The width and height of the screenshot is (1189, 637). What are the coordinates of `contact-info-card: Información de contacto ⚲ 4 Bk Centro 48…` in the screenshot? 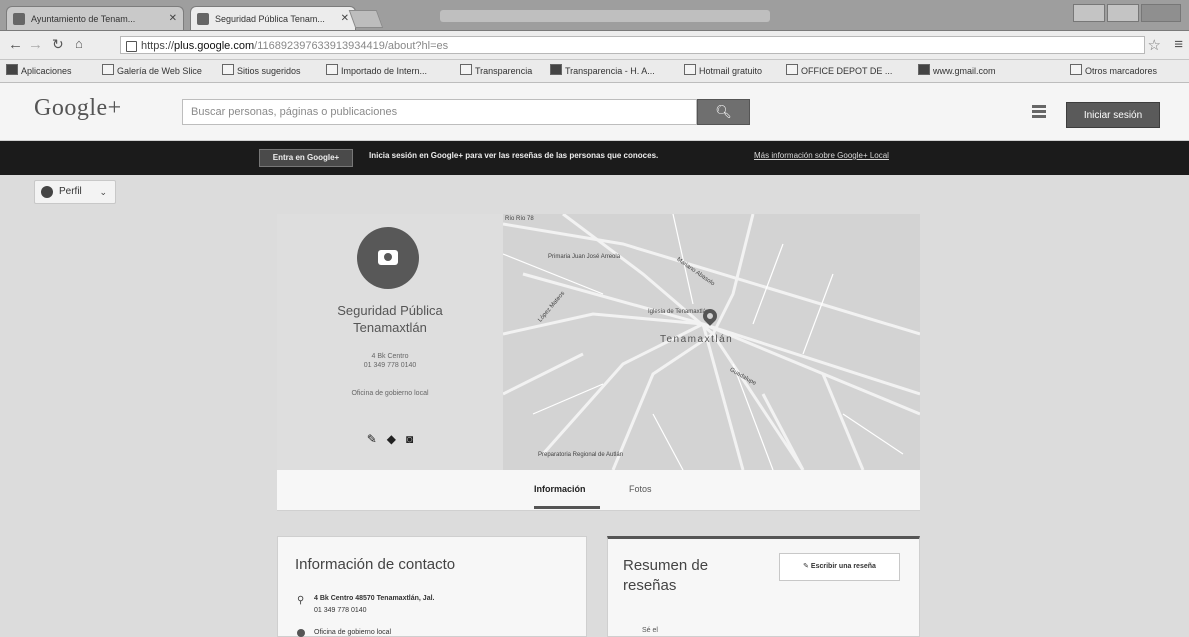 It's located at (432, 586).